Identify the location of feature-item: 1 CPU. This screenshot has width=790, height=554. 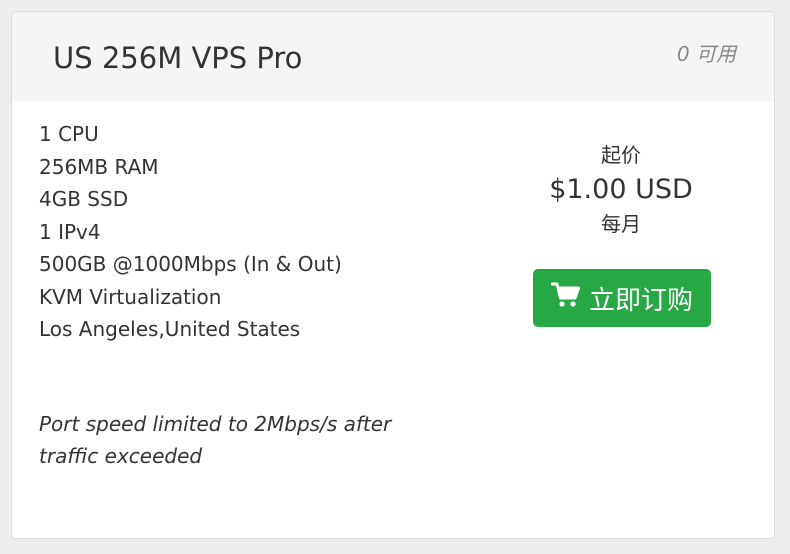
(69, 134).